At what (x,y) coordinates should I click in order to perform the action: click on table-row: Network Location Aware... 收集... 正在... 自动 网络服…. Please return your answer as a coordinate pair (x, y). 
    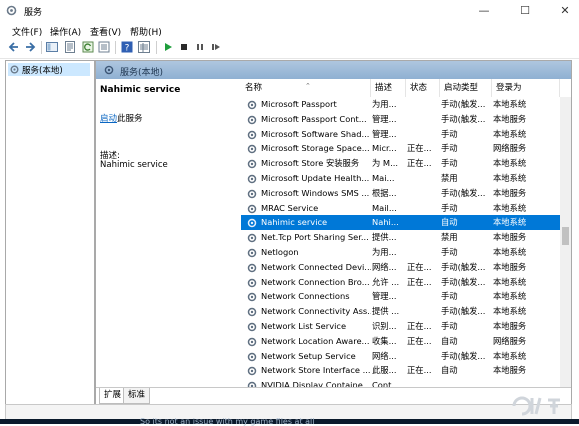
    Looking at the image, I should click on (401, 341).